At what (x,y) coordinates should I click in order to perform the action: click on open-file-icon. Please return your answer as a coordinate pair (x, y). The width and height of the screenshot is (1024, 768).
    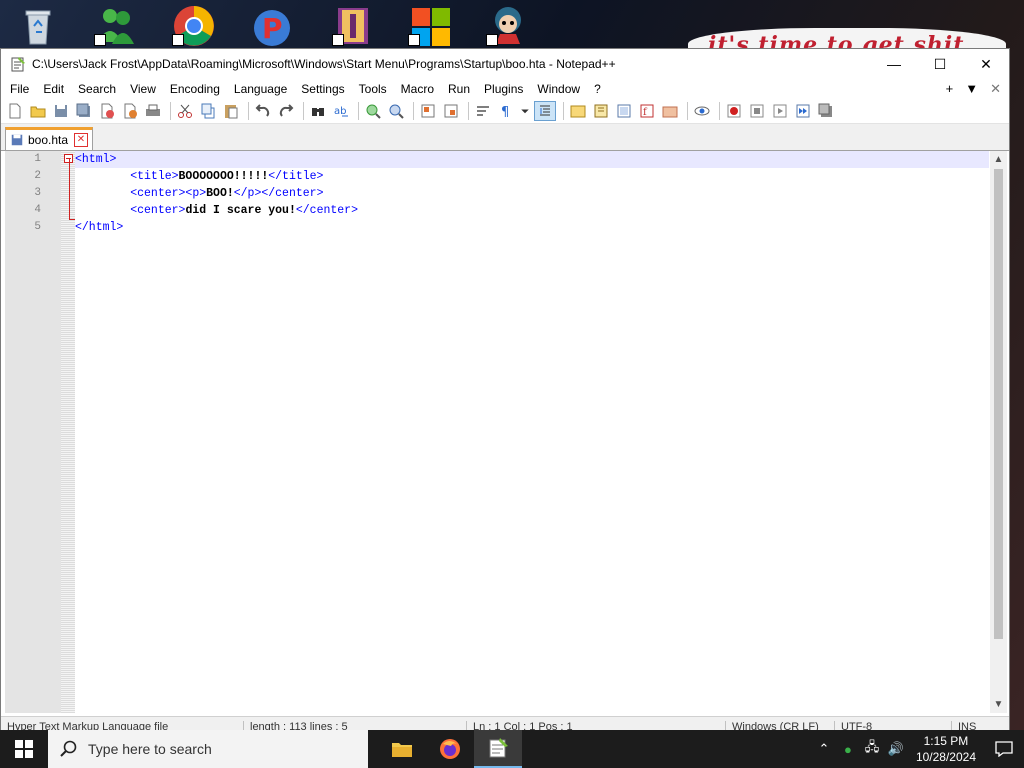
    Looking at the image, I should click on (38, 111).